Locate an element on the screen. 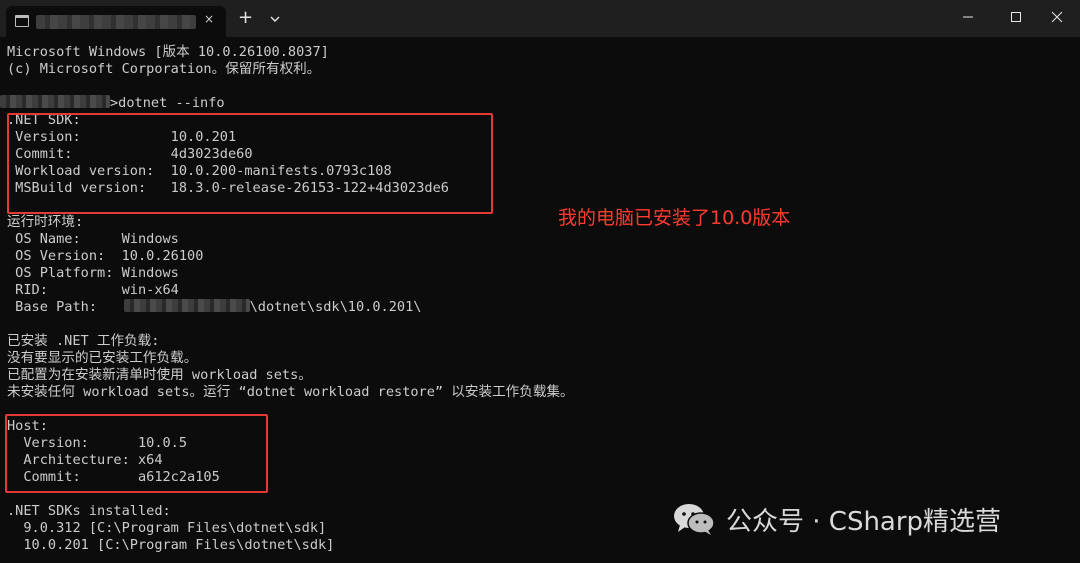  workloads-none: 没有要显示的已安装工作负载。 is located at coordinates (102, 358).